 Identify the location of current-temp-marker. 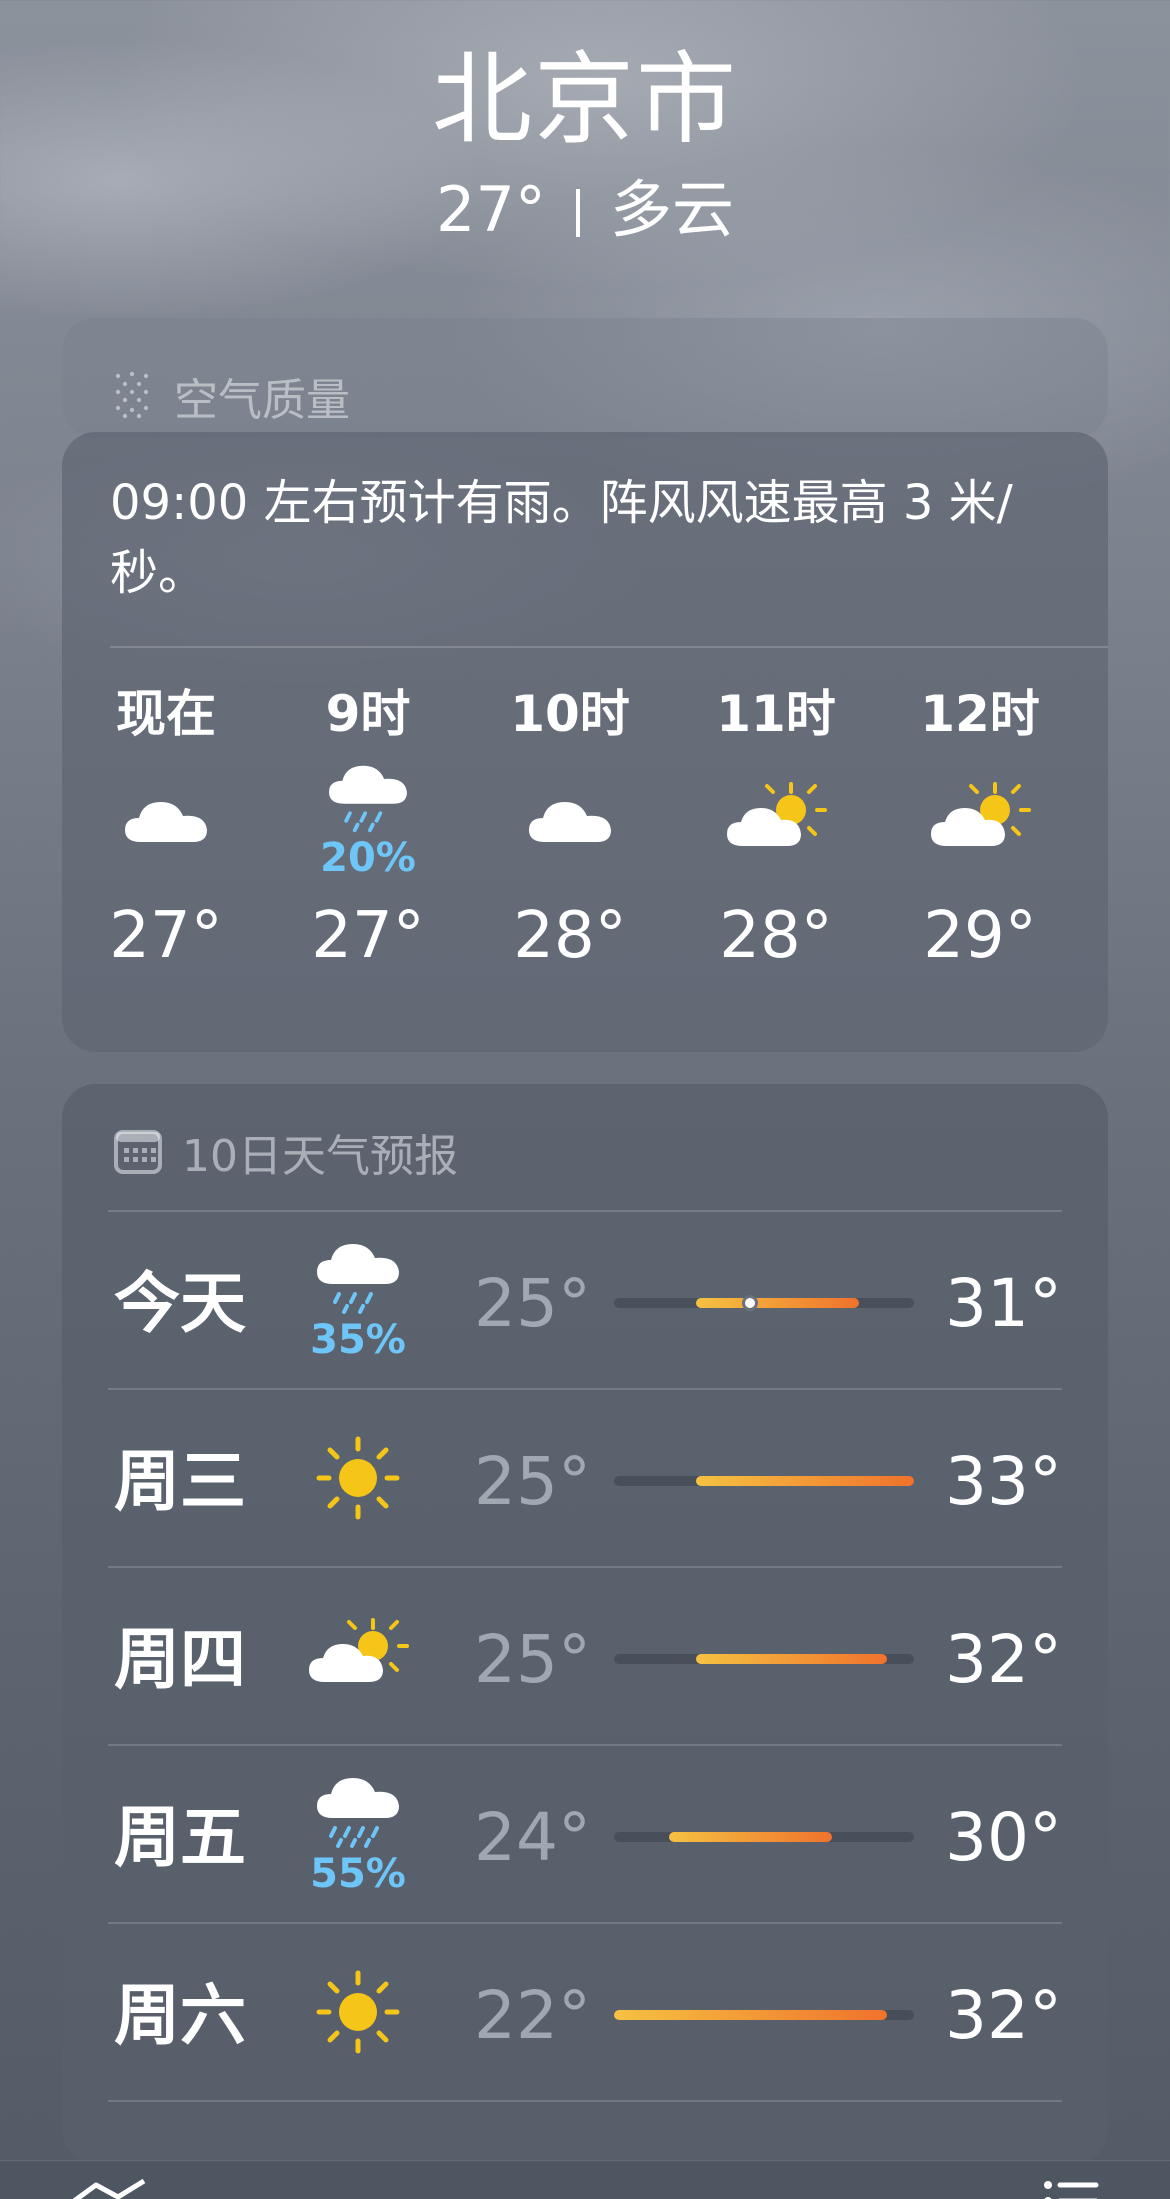
(750, 1303).